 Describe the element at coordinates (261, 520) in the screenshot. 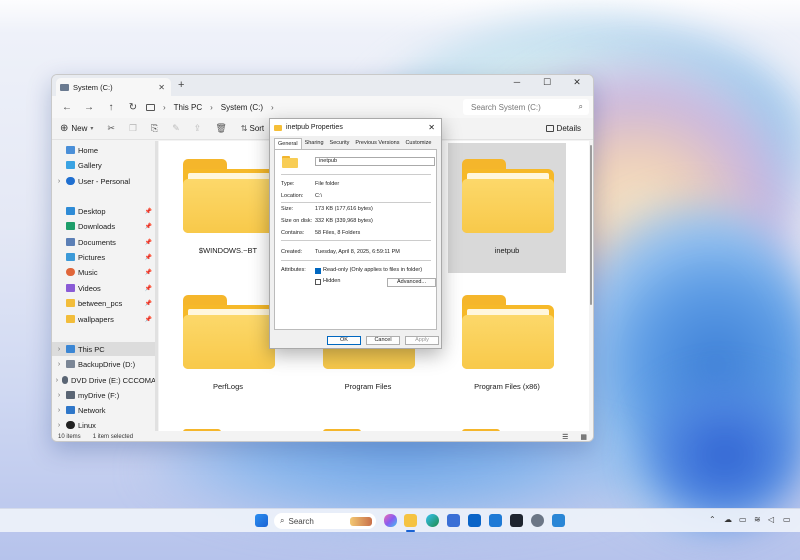

I see `start-windows-icon` at that location.